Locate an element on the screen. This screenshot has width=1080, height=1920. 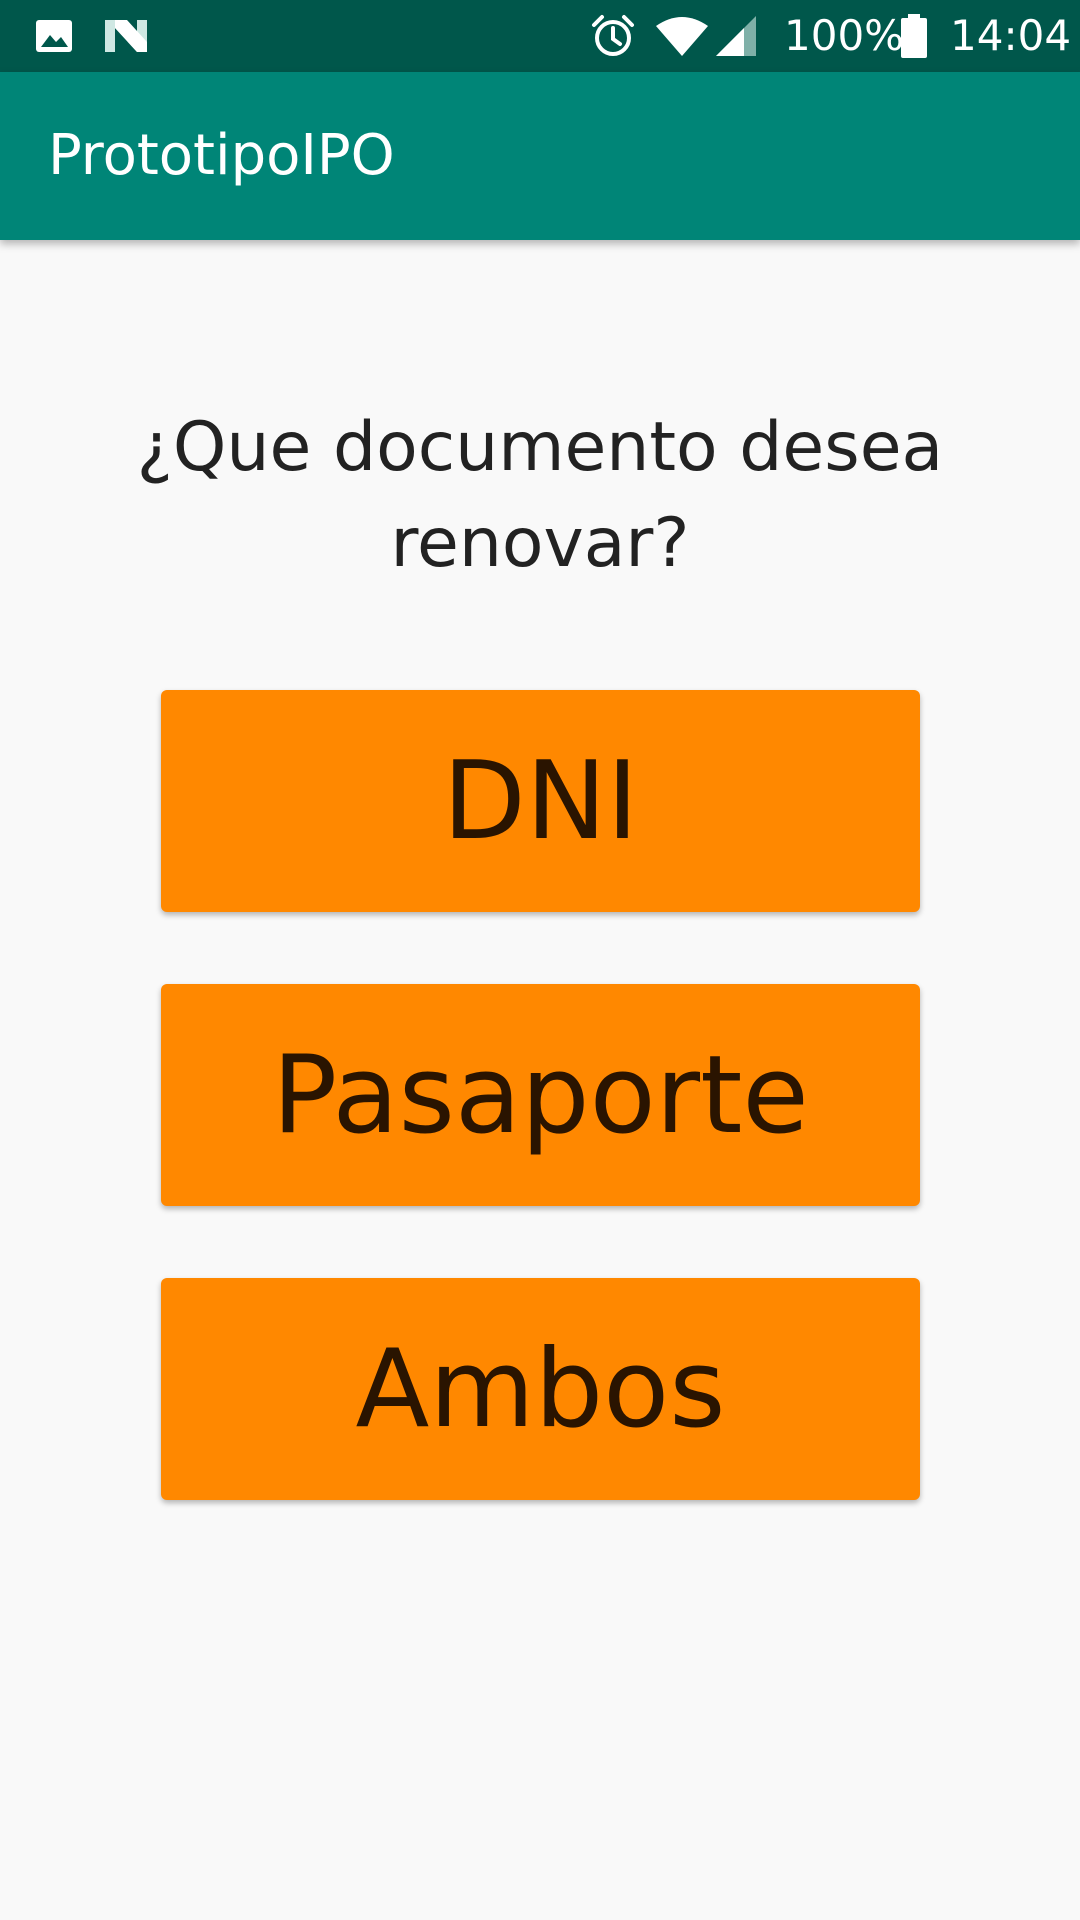
alarm-icon is located at coordinates (613, 36).